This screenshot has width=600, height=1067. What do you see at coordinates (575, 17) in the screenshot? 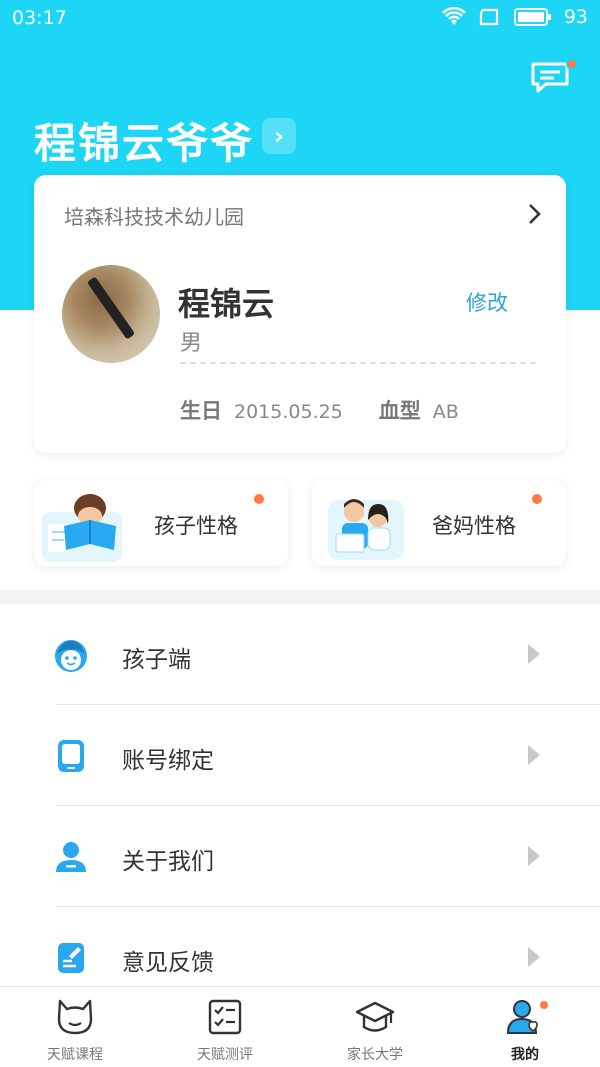
I see `battery-level: 93` at bounding box center [575, 17].